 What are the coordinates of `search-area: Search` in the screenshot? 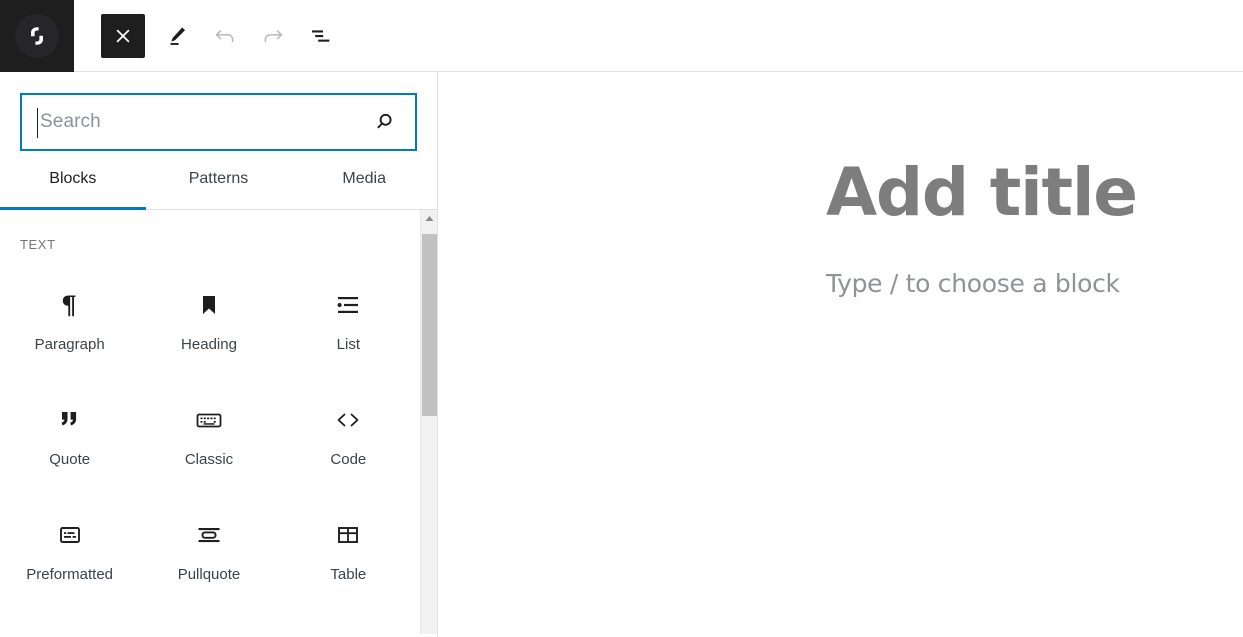 It's located at (218, 111).